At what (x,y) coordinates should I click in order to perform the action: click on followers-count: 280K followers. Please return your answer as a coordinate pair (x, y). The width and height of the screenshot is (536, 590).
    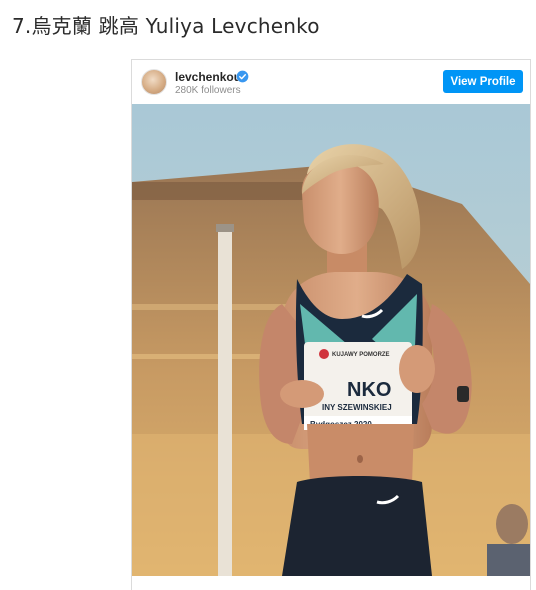
    Looking at the image, I should click on (208, 90).